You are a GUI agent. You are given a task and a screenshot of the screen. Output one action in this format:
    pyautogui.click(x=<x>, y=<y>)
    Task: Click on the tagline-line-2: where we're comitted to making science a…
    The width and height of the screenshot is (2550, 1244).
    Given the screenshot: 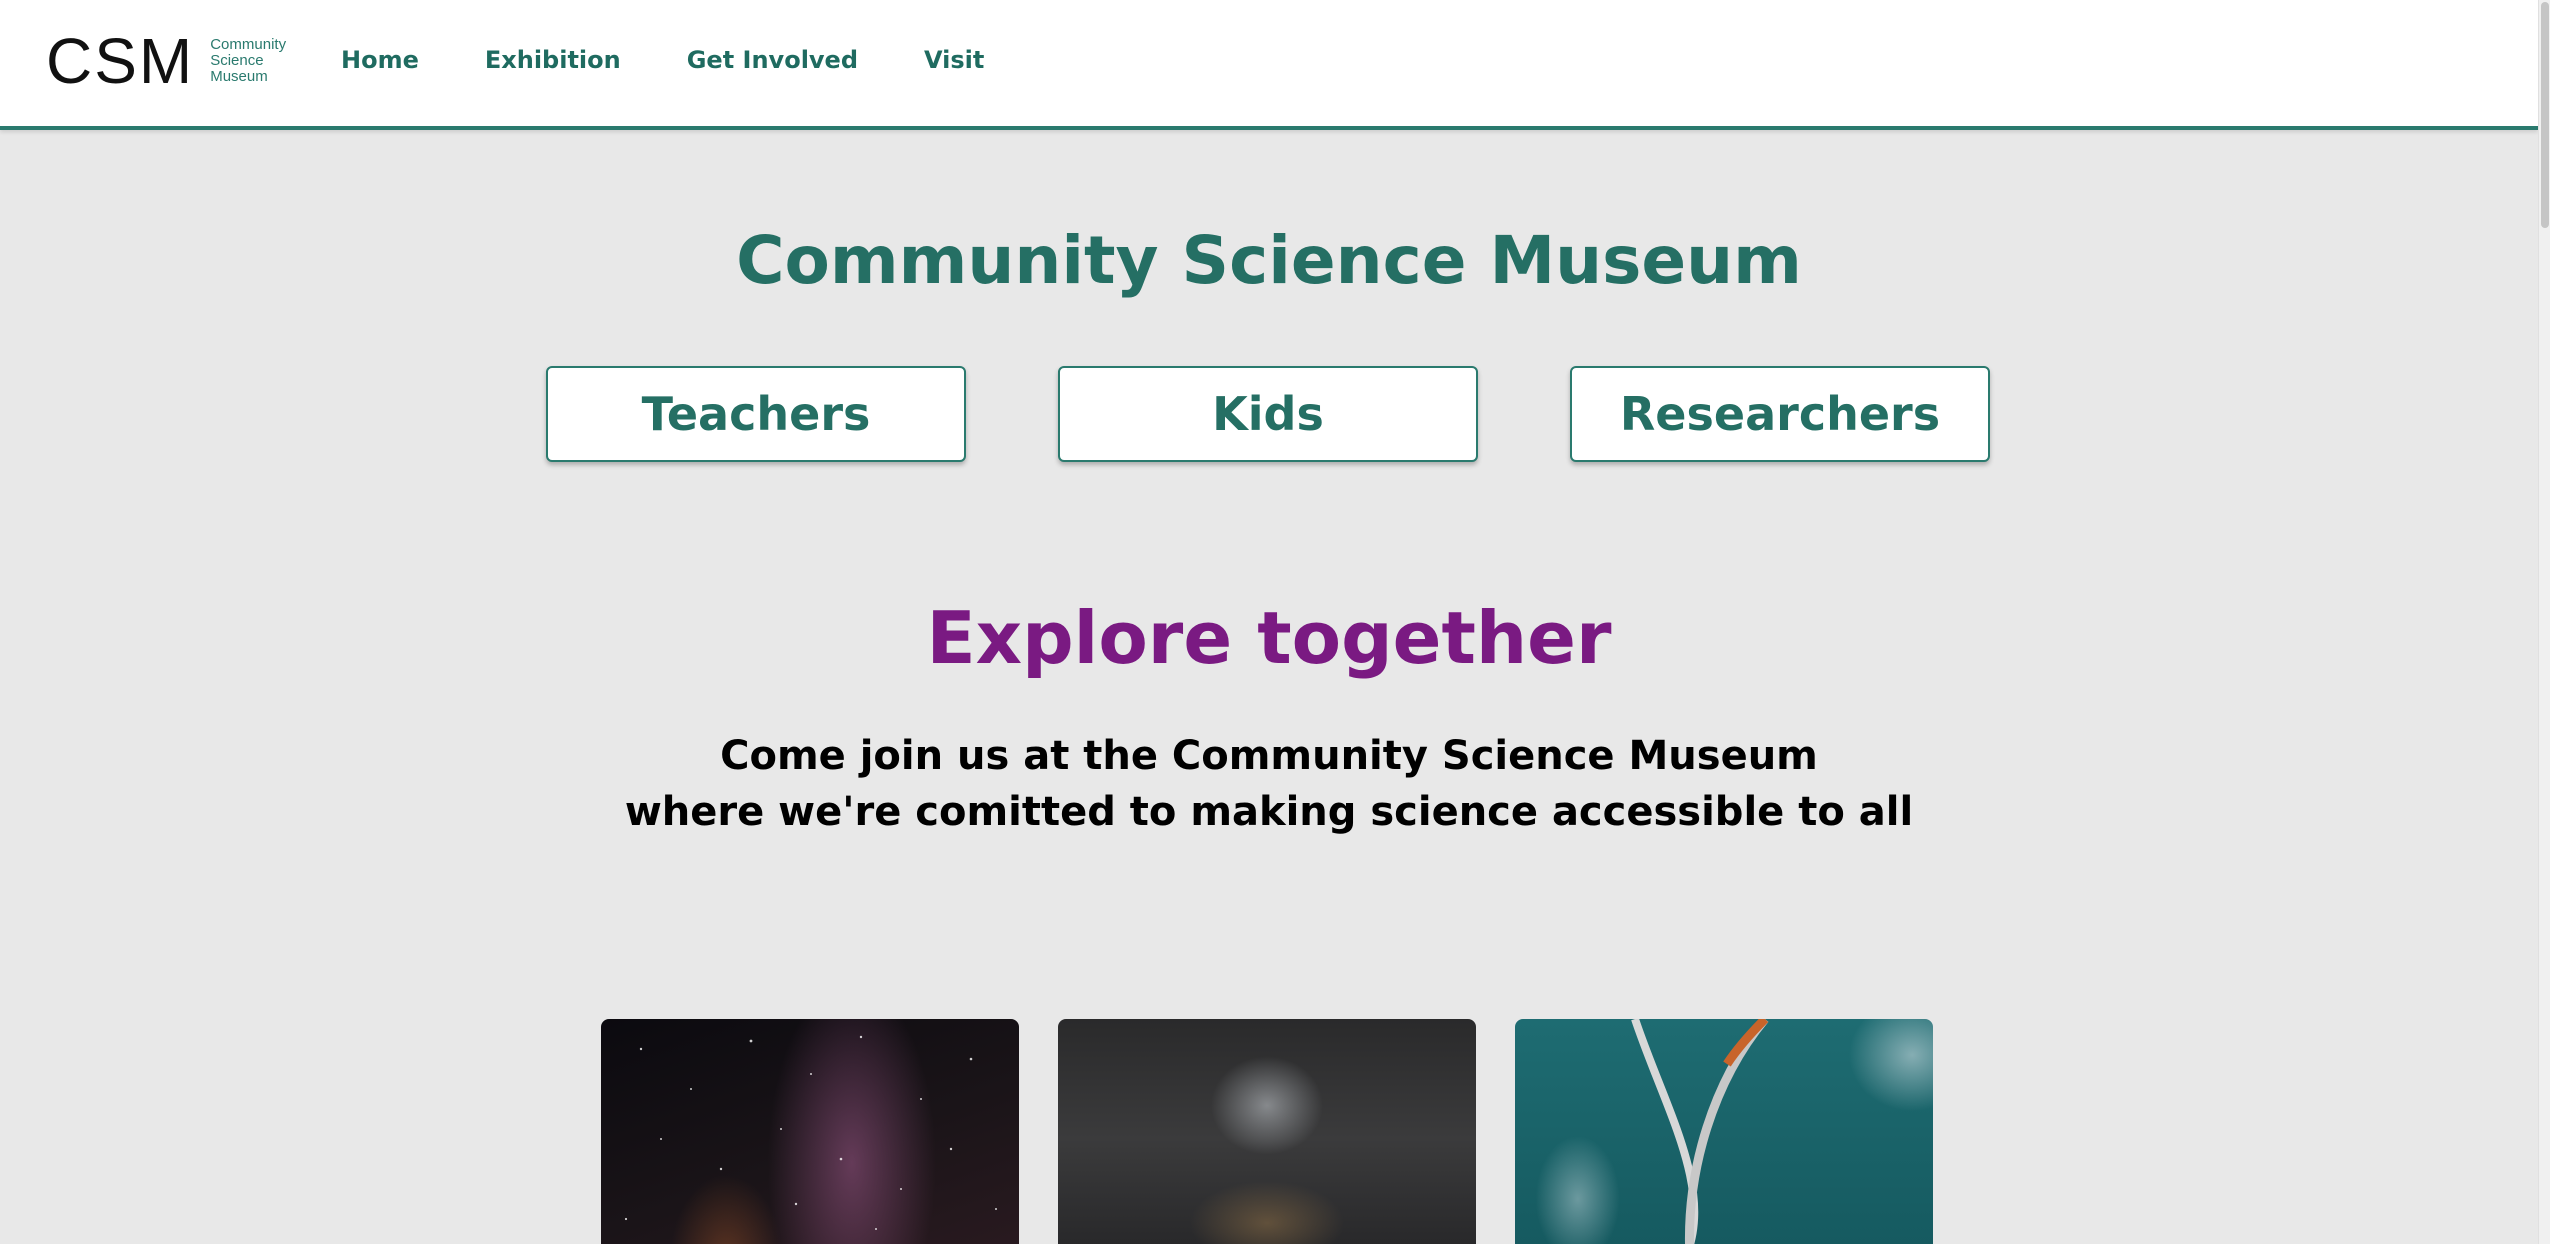 What is the action you would take?
    pyautogui.click(x=1269, y=812)
    